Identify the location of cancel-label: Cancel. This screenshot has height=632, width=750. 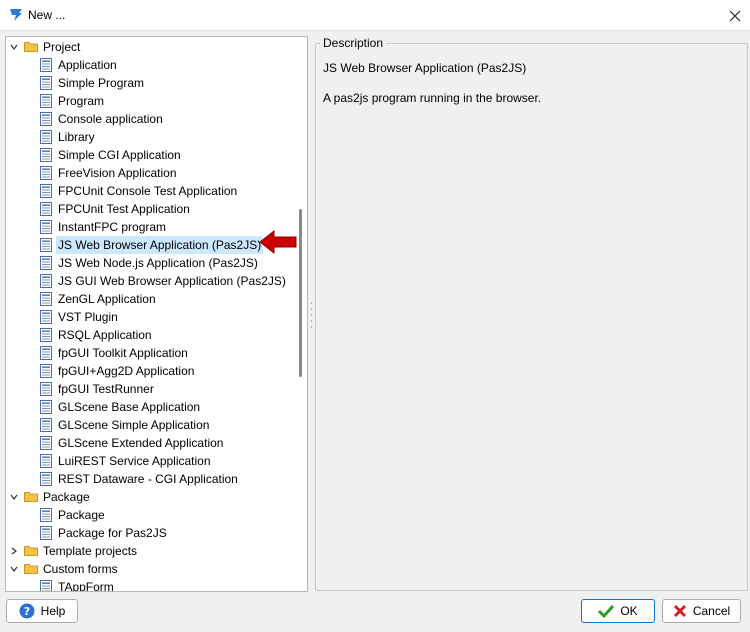
(711, 611).